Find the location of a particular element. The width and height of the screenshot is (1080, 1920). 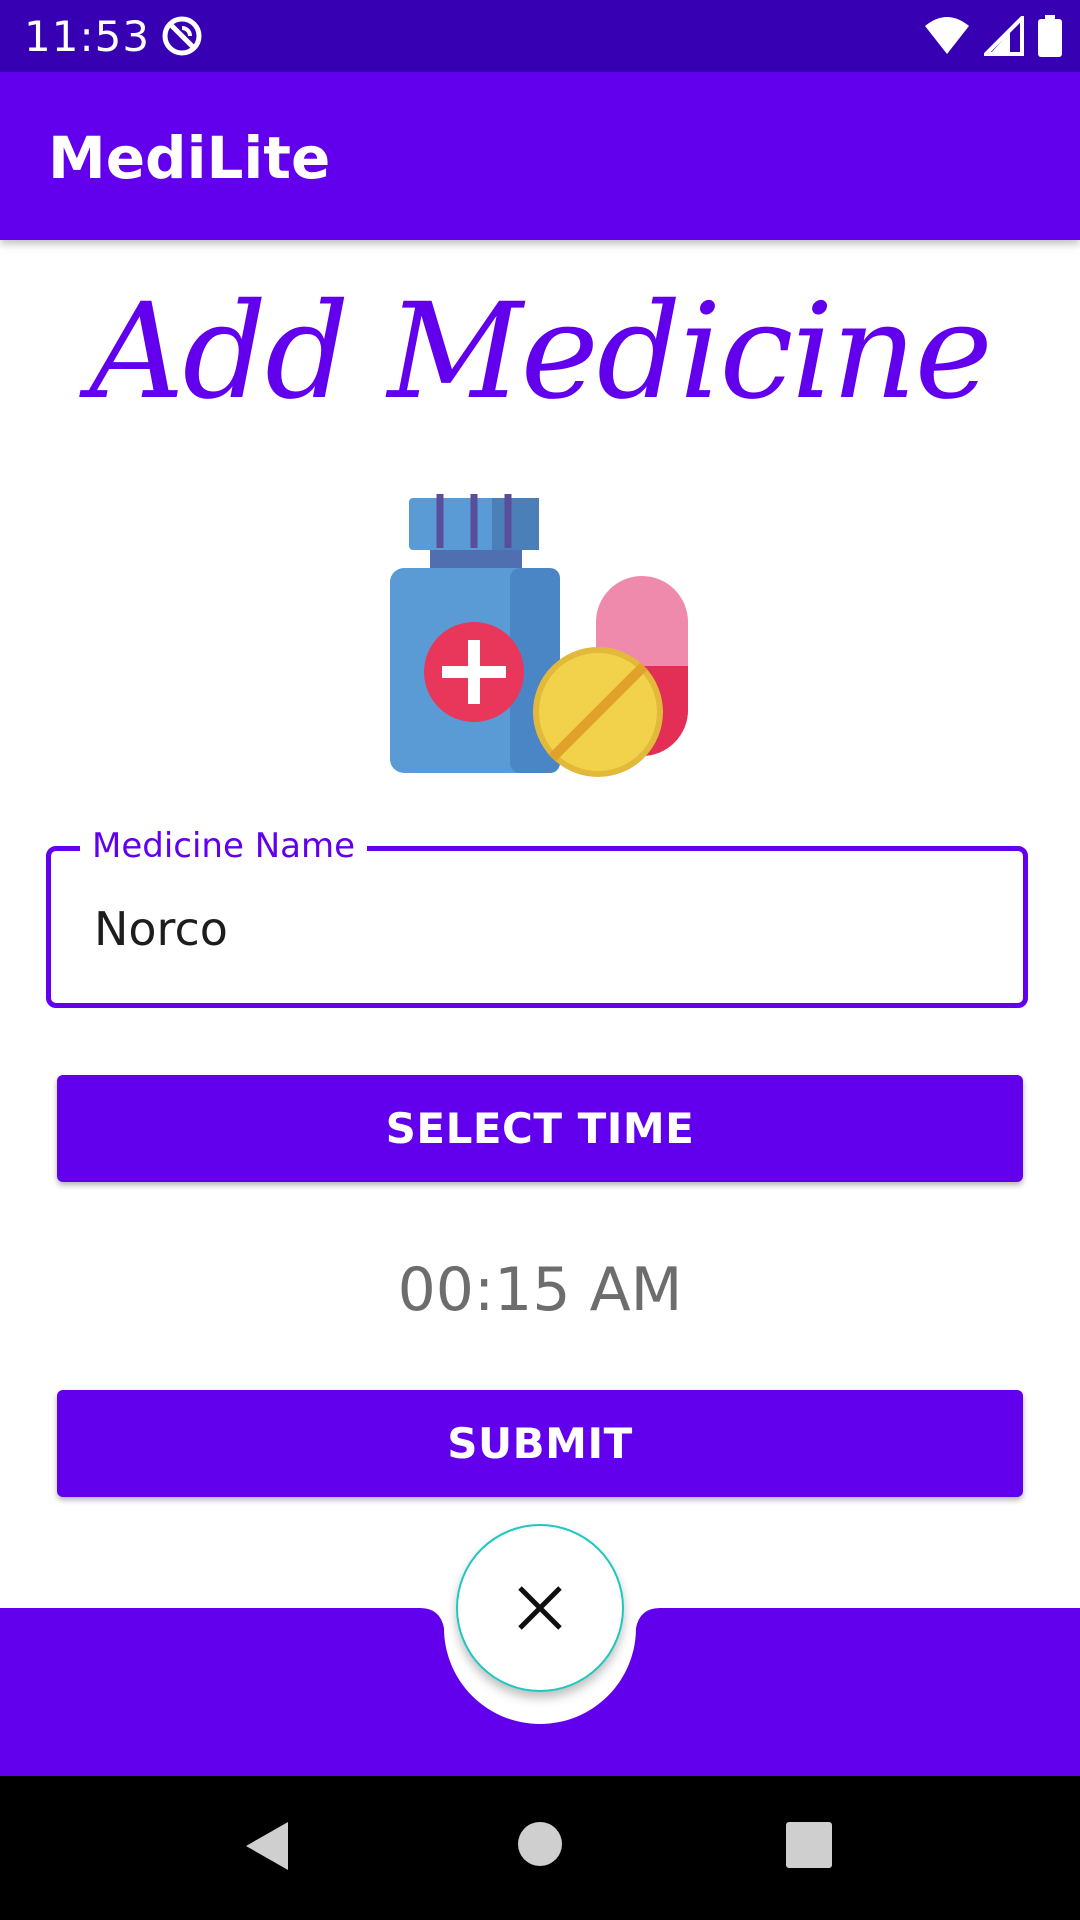

cell-signal-icon is located at coordinates (1004, 36).